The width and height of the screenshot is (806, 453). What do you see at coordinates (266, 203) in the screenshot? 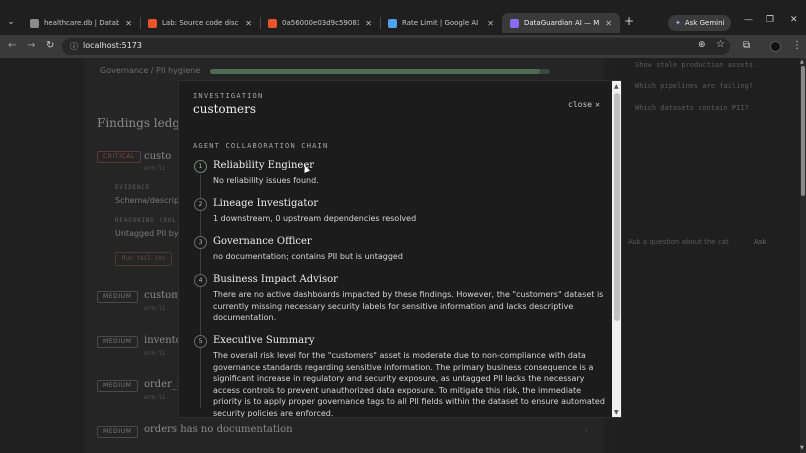
I see `step-title: Lineage Investigator` at bounding box center [266, 203].